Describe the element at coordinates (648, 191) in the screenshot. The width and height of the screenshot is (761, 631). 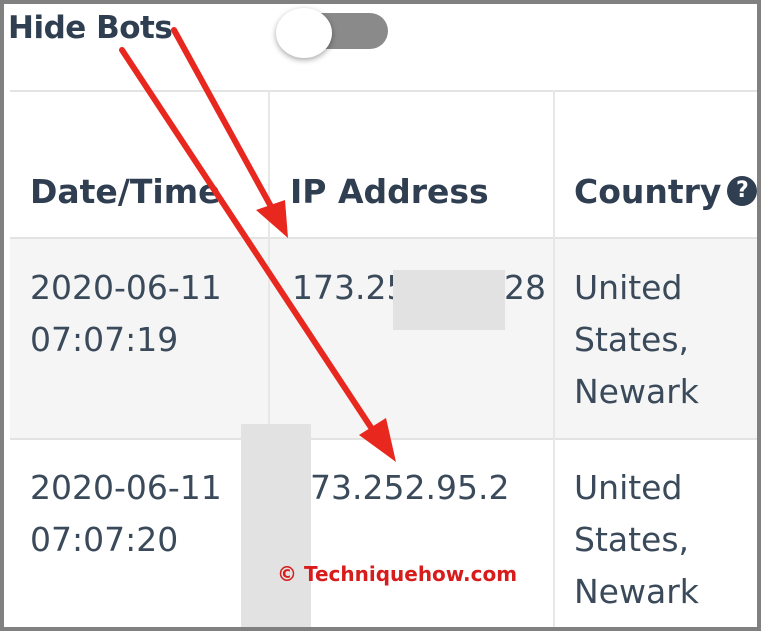
I see `column-header-country-label: Country` at that location.